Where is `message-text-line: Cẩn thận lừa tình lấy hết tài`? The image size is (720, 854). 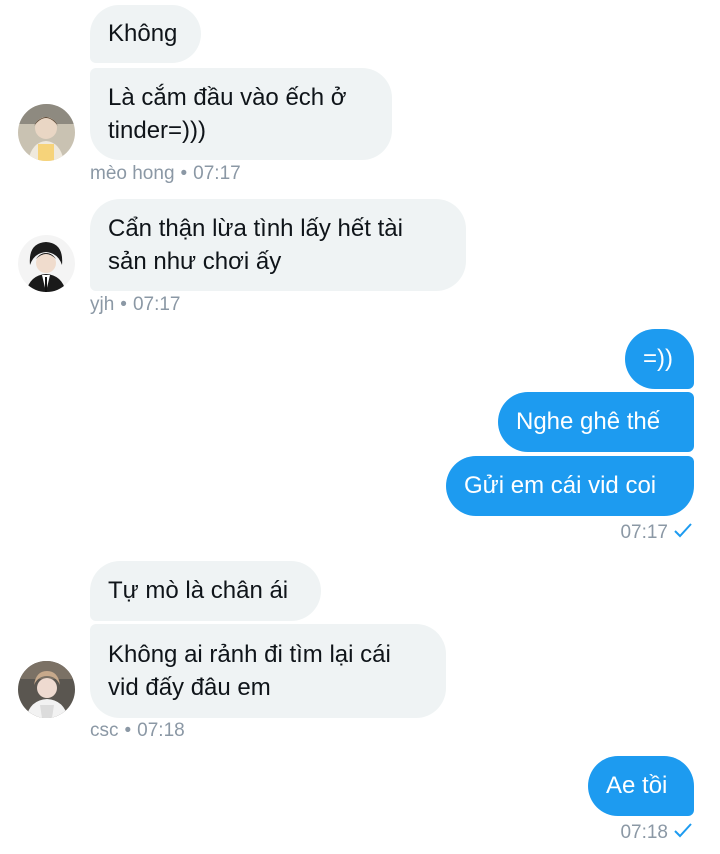
message-text-line: Cẩn thận lừa tình lấy hết tài is located at coordinates (255, 228).